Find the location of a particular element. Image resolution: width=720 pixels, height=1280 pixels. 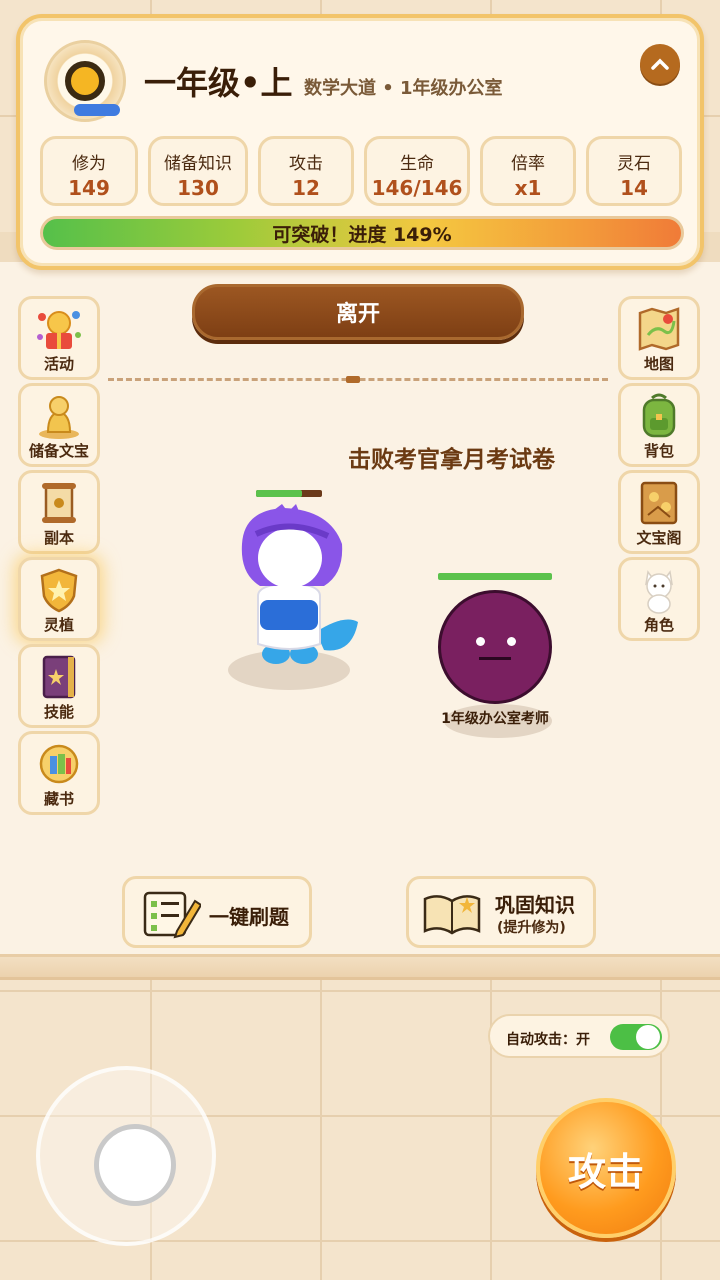

star-shield-icon is located at coordinates (59, 590).